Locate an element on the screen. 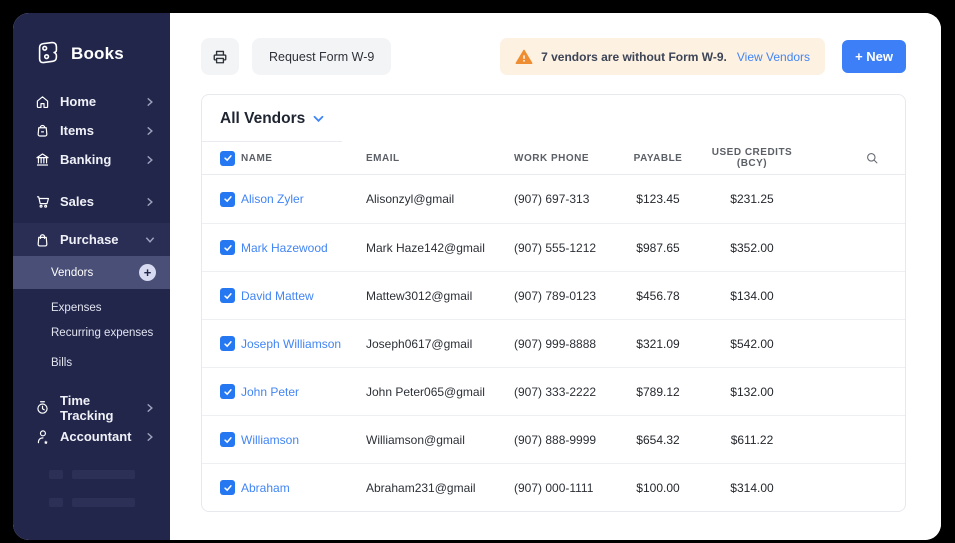 This screenshot has width=955, height=543. sidebar-item-expenses: Expenses is located at coordinates (91, 307).